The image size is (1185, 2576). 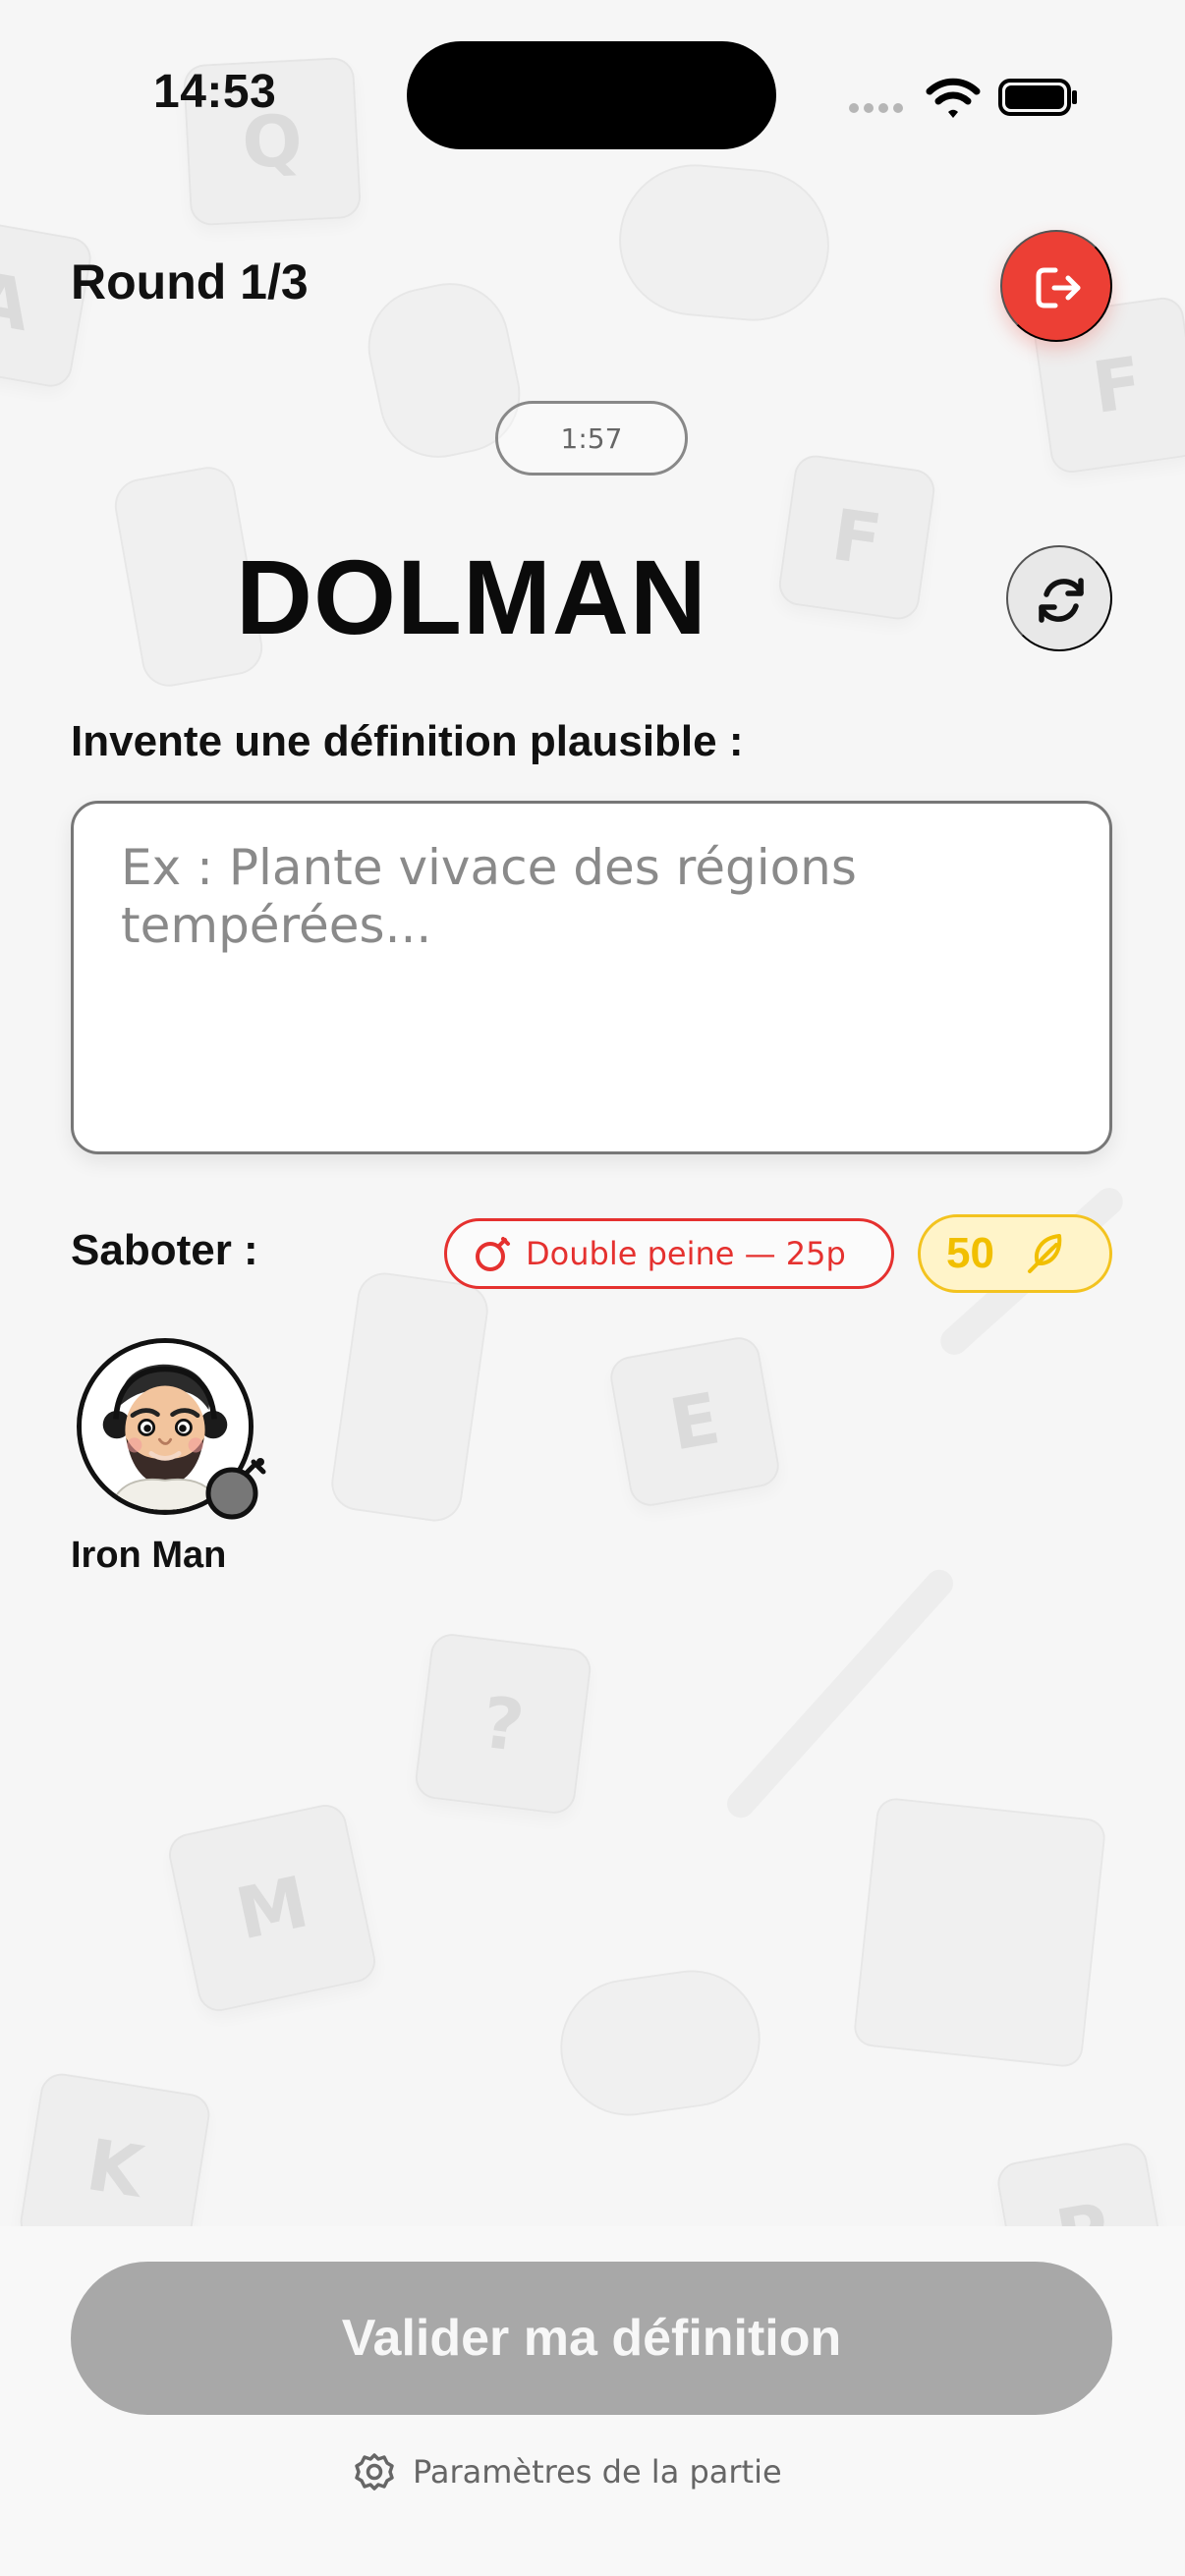 I want to click on dynamic-island, so click(x=592, y=95).